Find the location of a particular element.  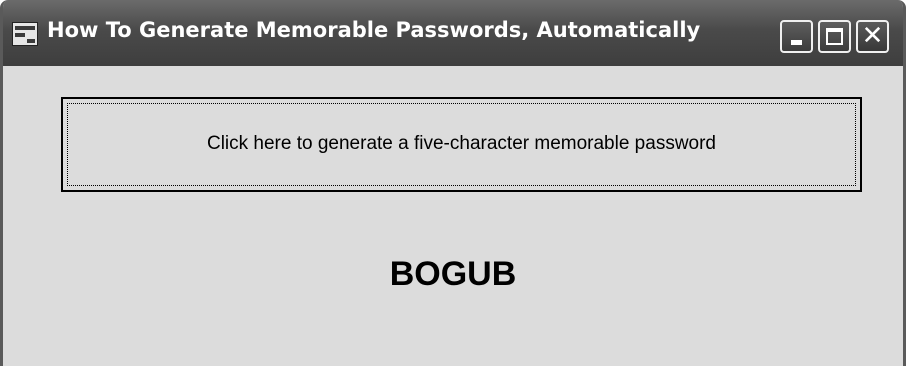

maximize-icon is located at coordinates (834, 36).